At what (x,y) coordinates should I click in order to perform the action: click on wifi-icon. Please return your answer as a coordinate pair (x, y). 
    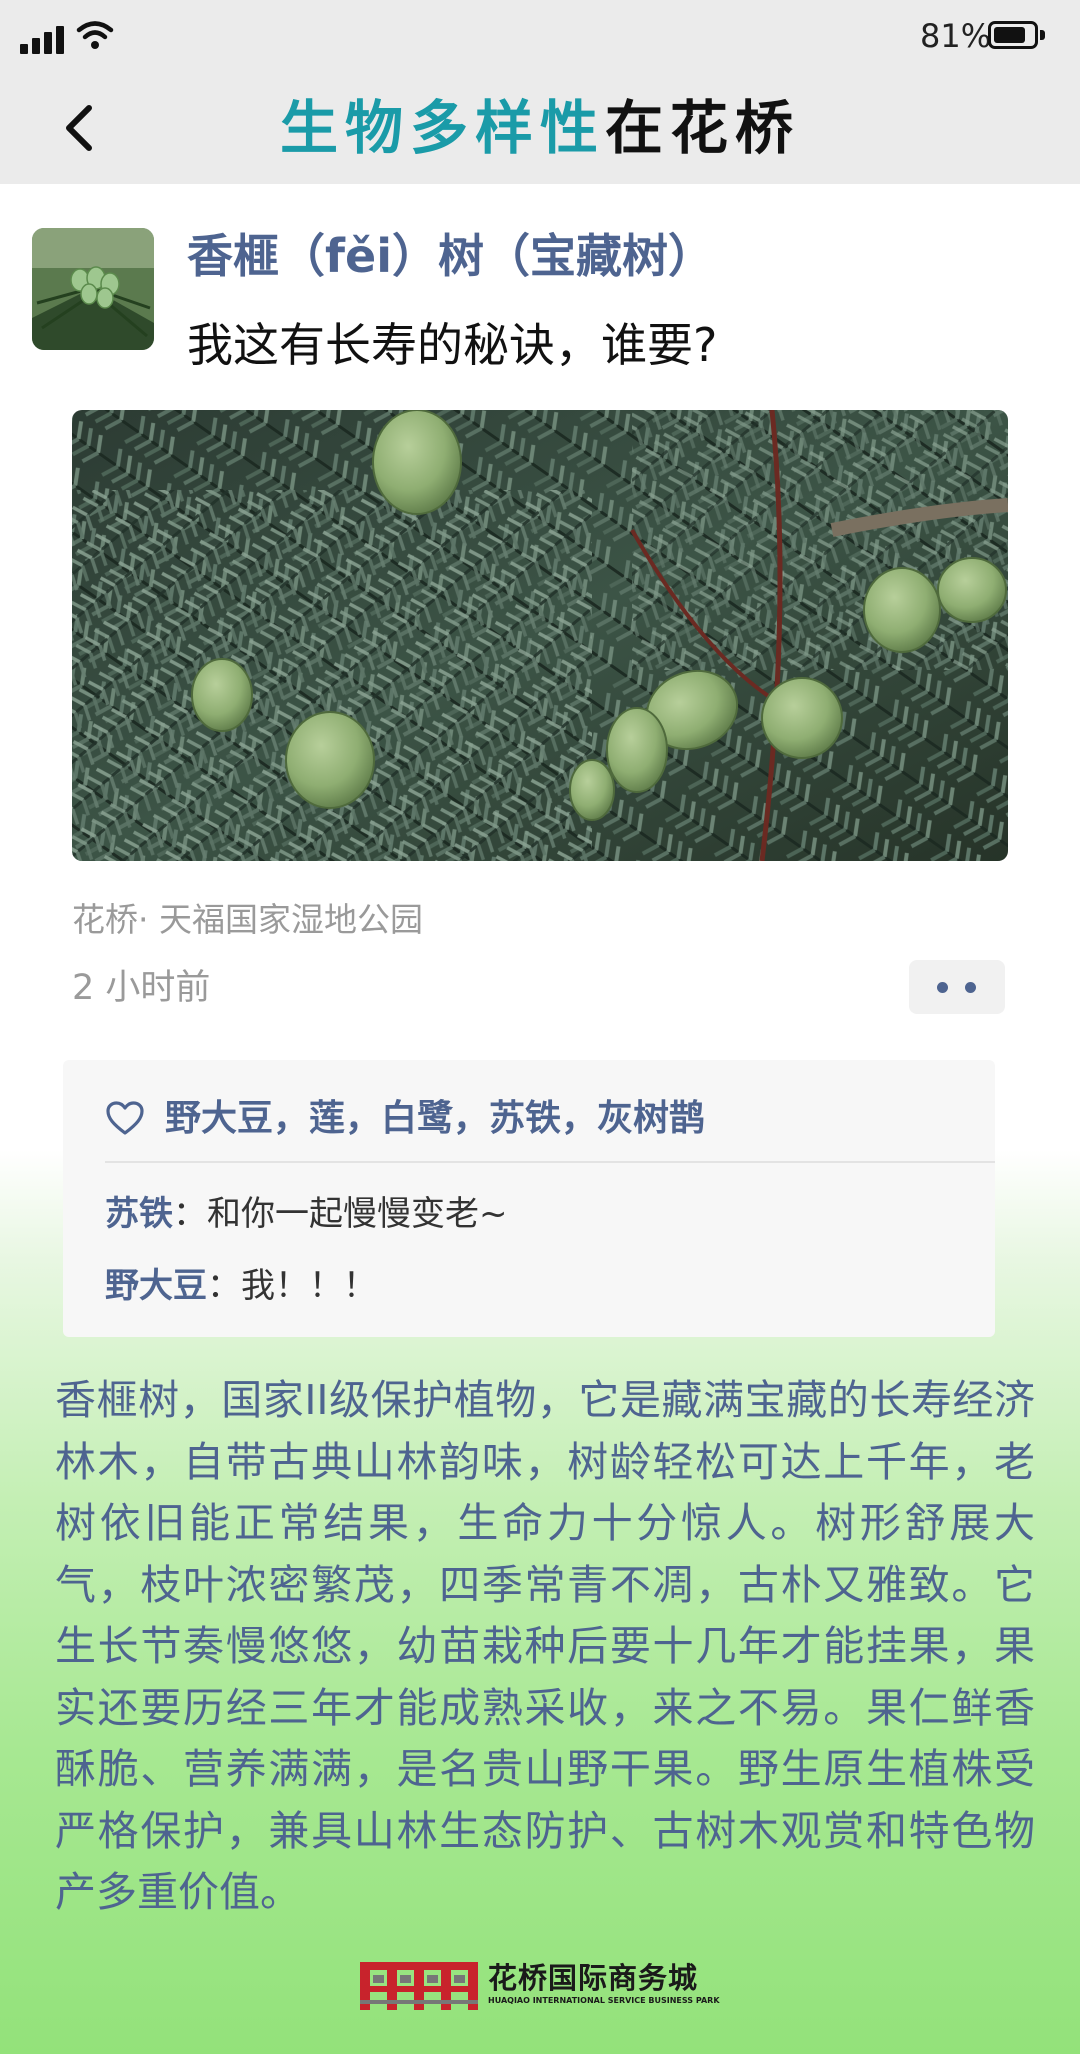
    Looking at the image, I should click on (95, 35).